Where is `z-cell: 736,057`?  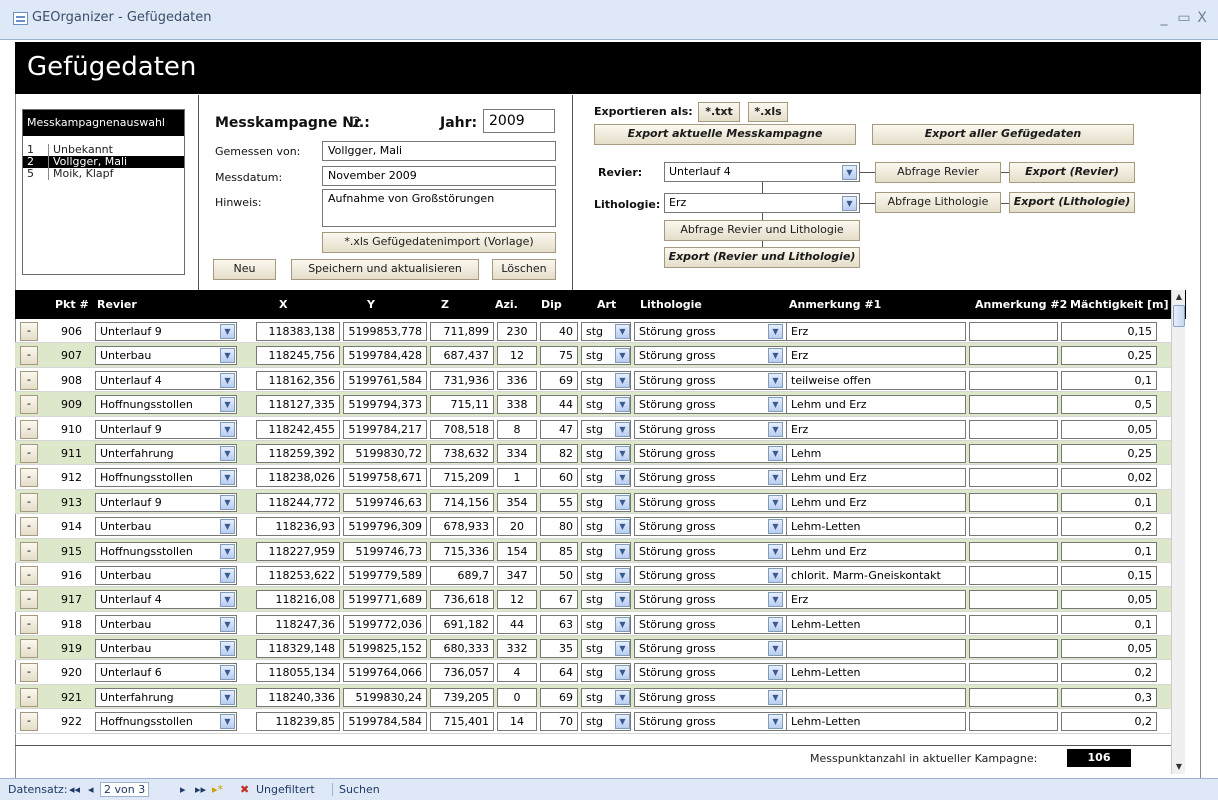
z-cell: 736,057 is located at coordinates (462, 673).